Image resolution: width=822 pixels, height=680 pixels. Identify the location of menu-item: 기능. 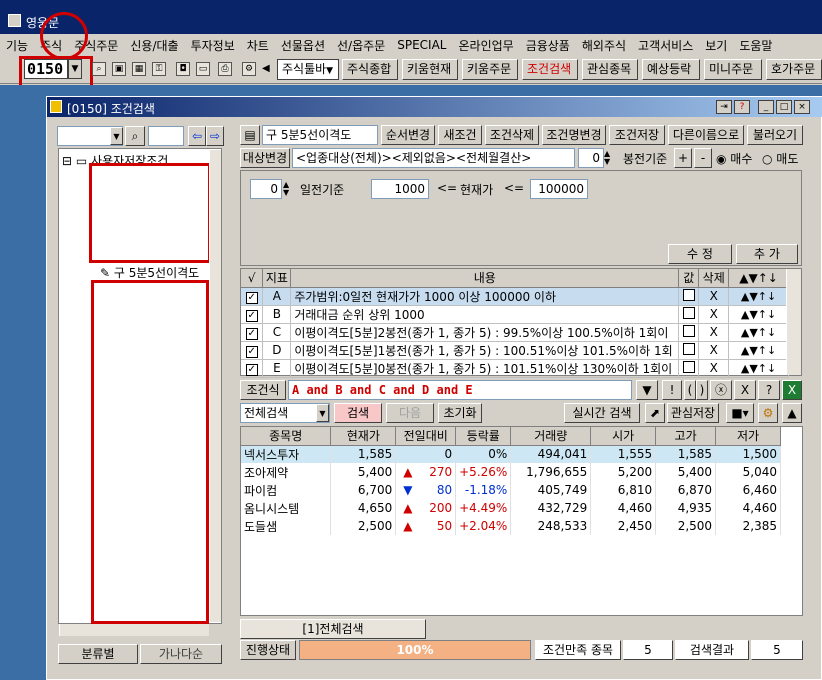
(17, 45).